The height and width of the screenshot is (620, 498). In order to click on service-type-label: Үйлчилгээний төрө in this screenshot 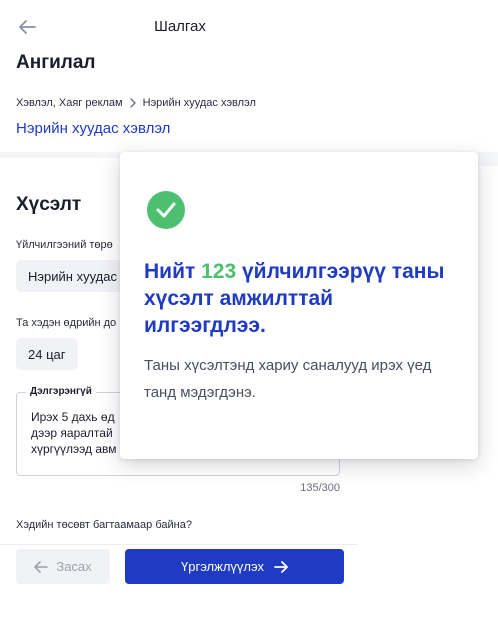, I will do `click(64, 245)`.